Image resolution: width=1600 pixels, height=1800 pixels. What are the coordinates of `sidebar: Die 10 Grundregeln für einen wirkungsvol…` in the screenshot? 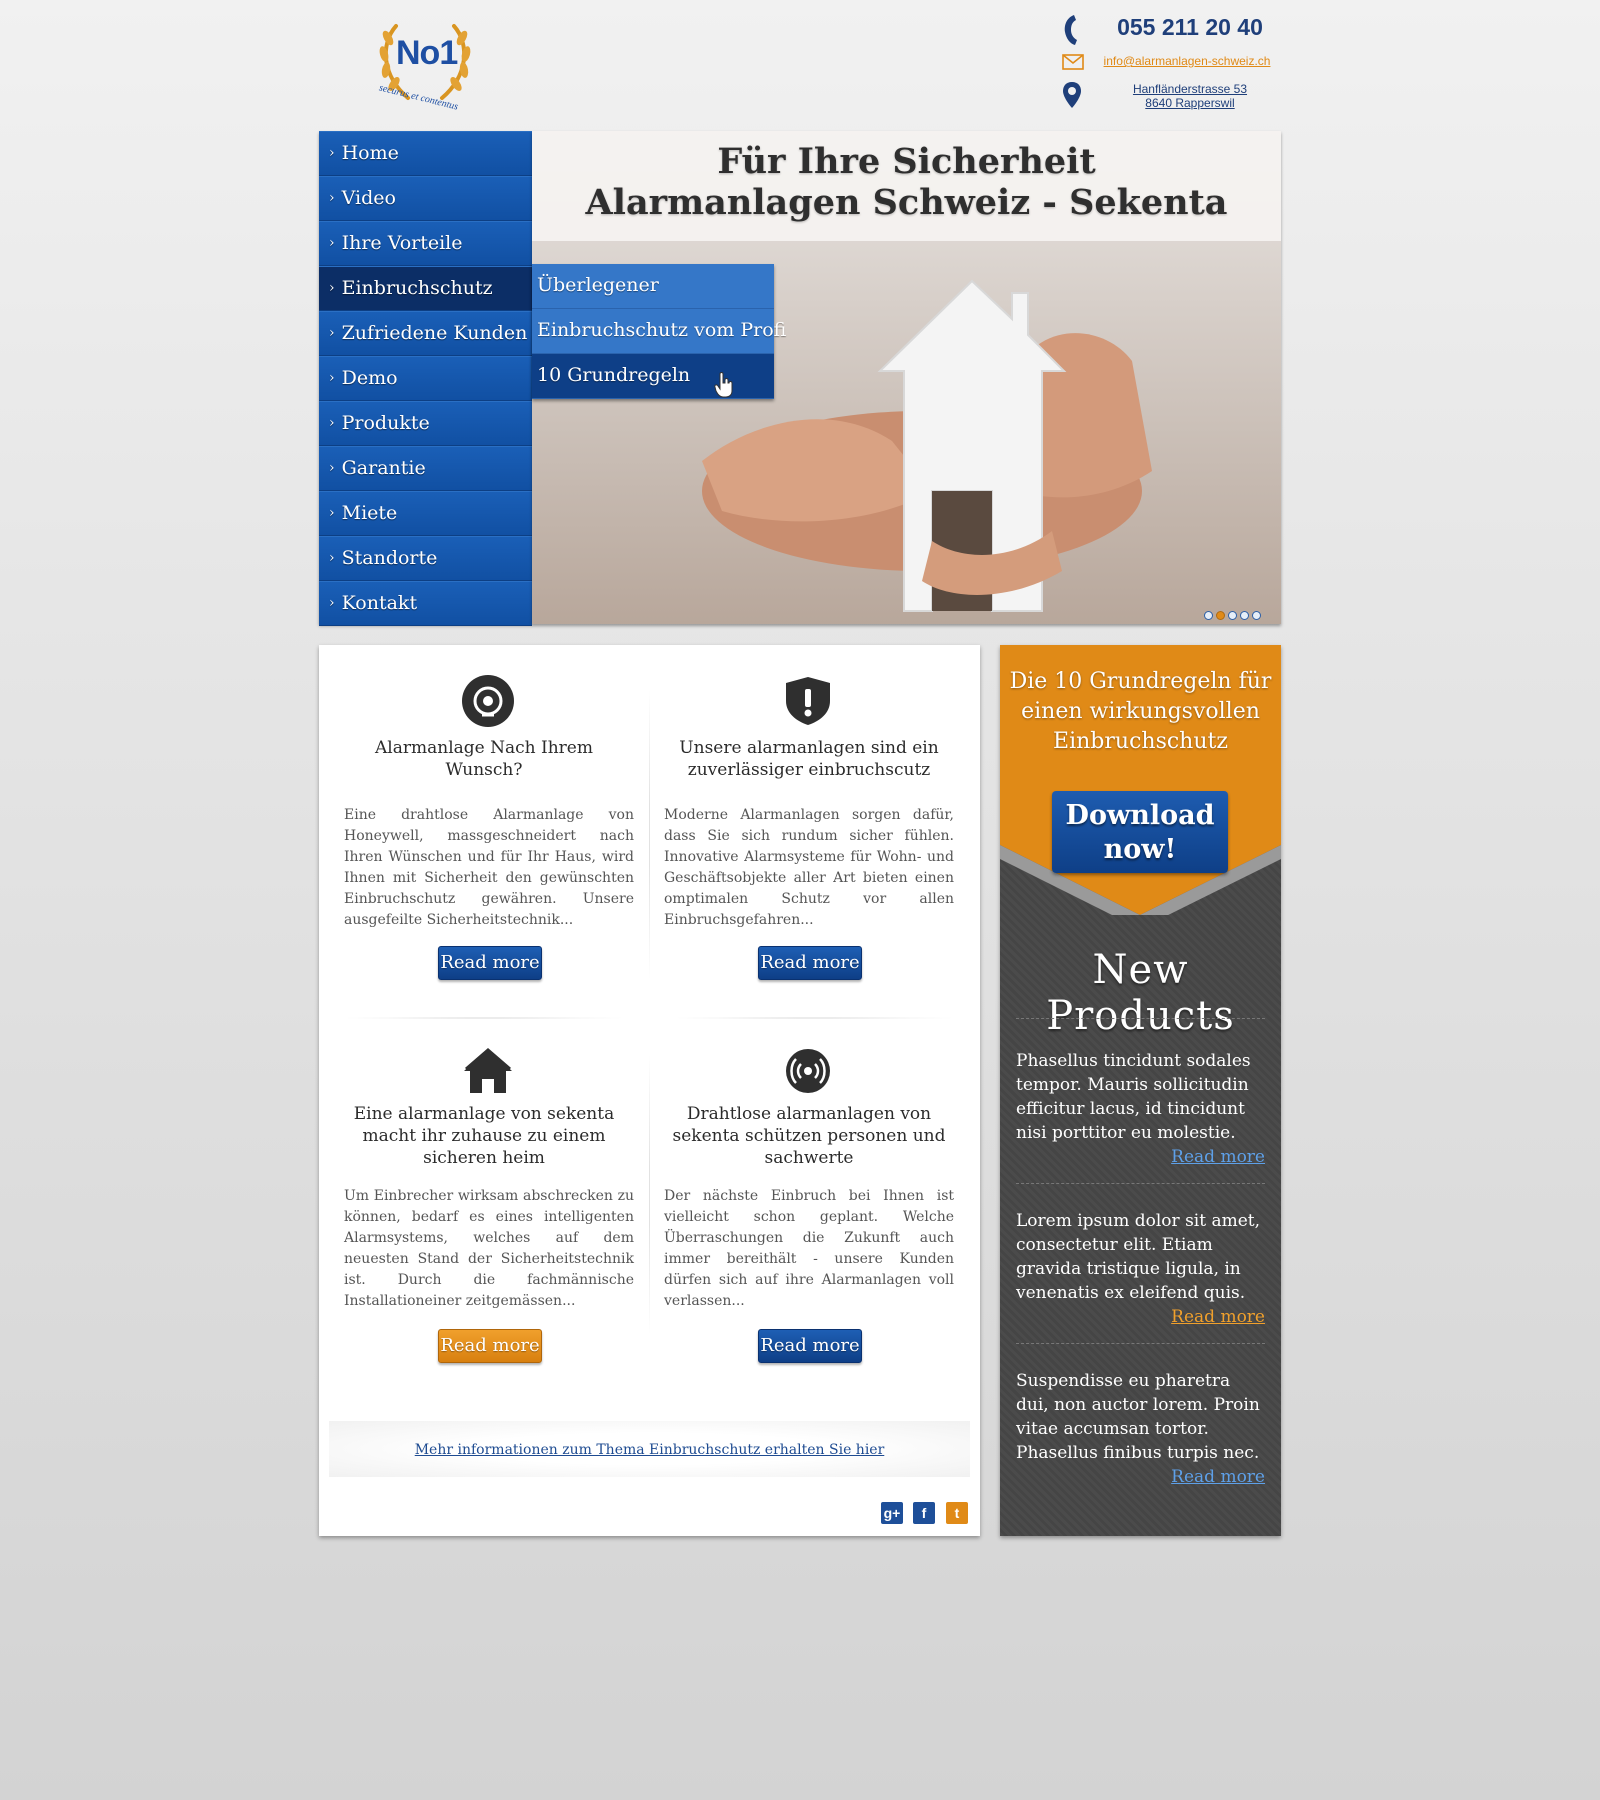 It's located at (1140, 1090).